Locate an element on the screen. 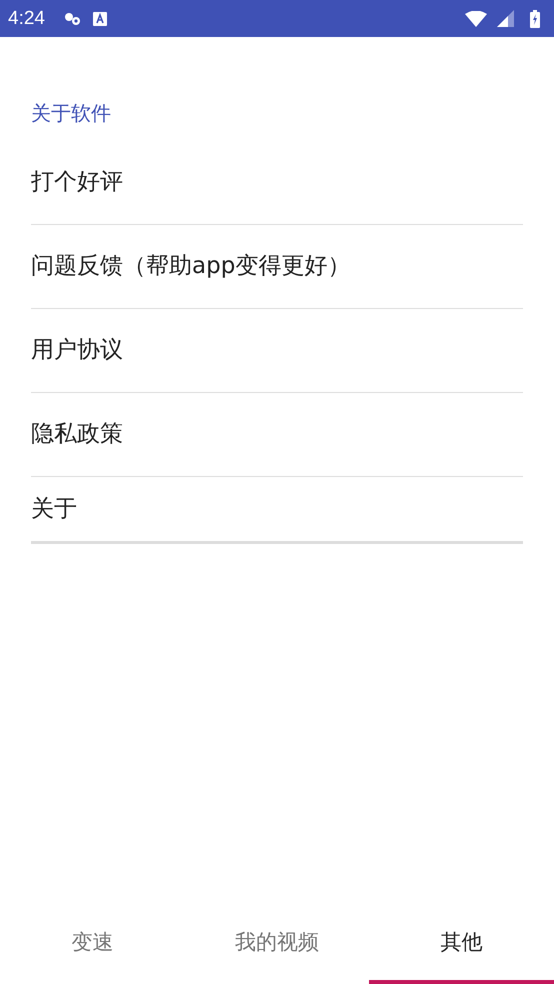 The width and height of the screenshot is (554, 984). settings-item: 用户协议 is located at coordinates (277, 351).